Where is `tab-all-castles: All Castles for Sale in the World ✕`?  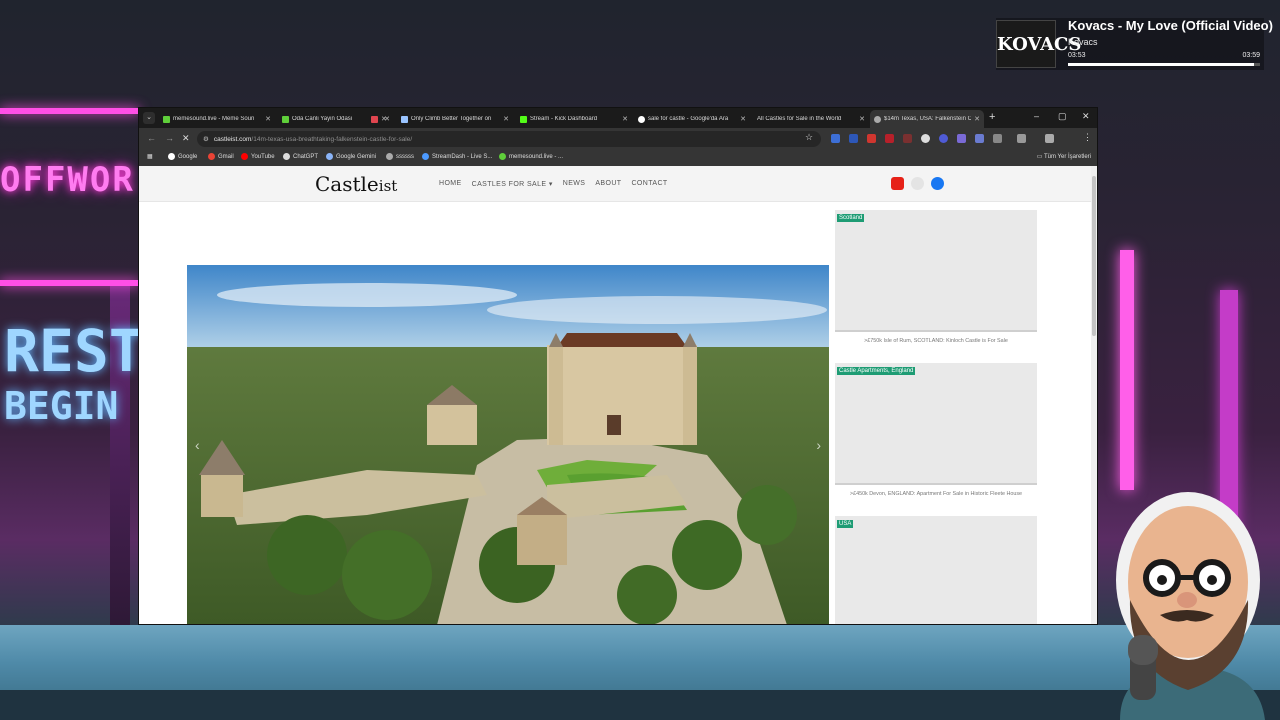 tab-all-castles: All Castles for Sale in the World ✕ is located at coordinates (811, 119).